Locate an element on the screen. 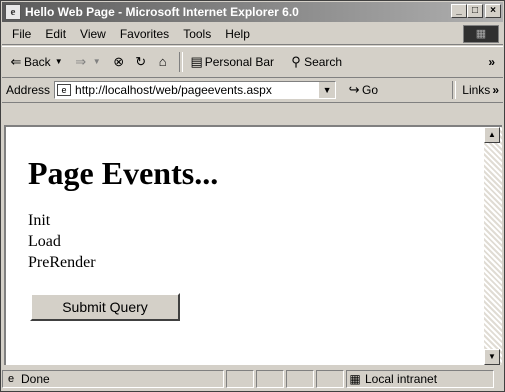 This screenshot has height=392, width=505. links-button: Links » is located at coordinates (475, 90).